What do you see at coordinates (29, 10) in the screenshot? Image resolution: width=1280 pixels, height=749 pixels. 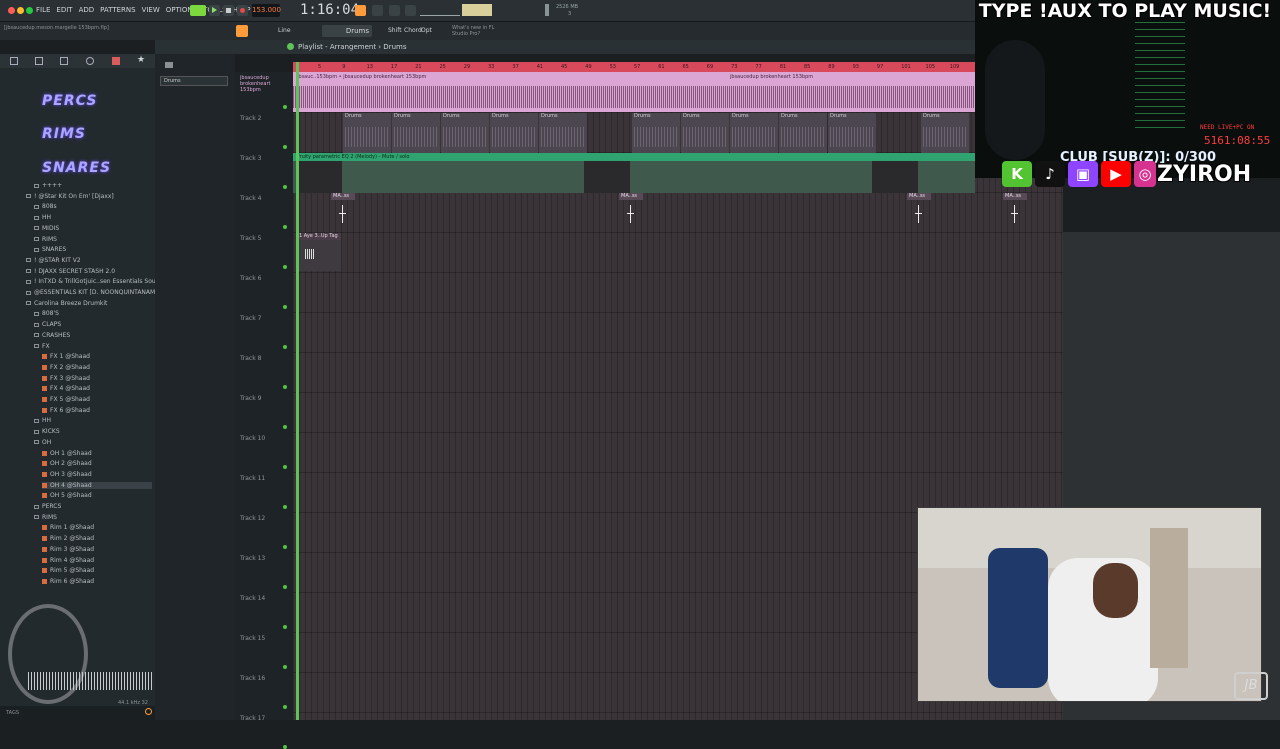 I see `maximize-window-button` at bounding box center [29, 10].